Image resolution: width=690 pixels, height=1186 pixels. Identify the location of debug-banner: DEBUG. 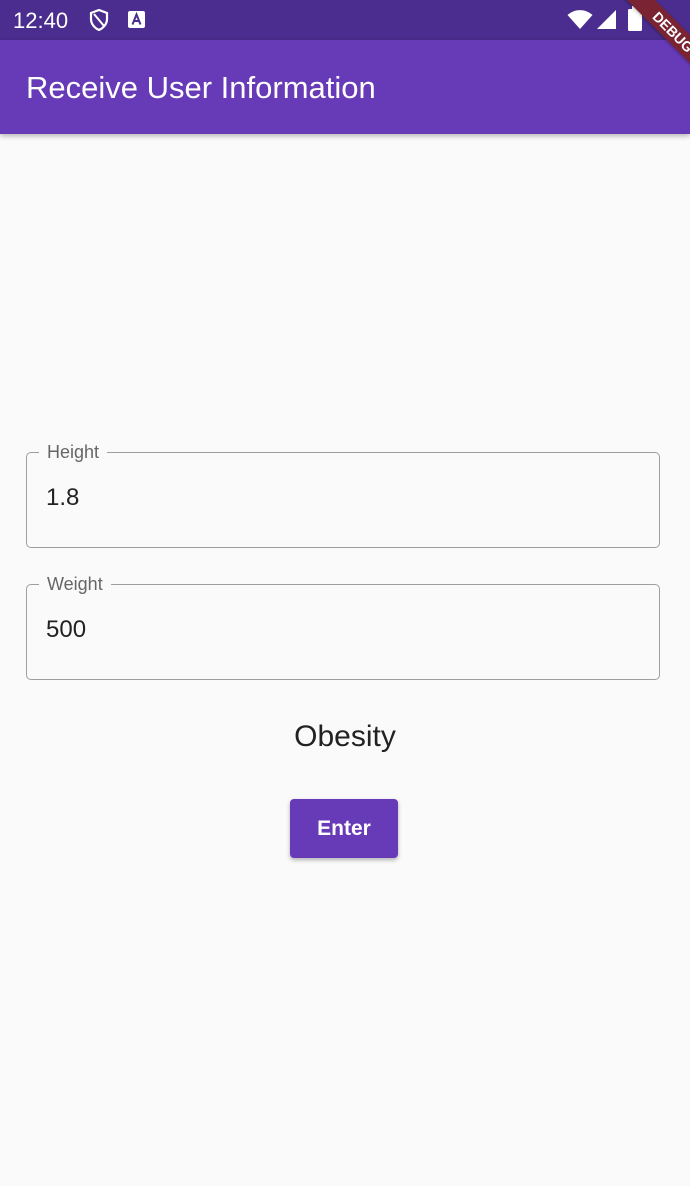
(640, 50).